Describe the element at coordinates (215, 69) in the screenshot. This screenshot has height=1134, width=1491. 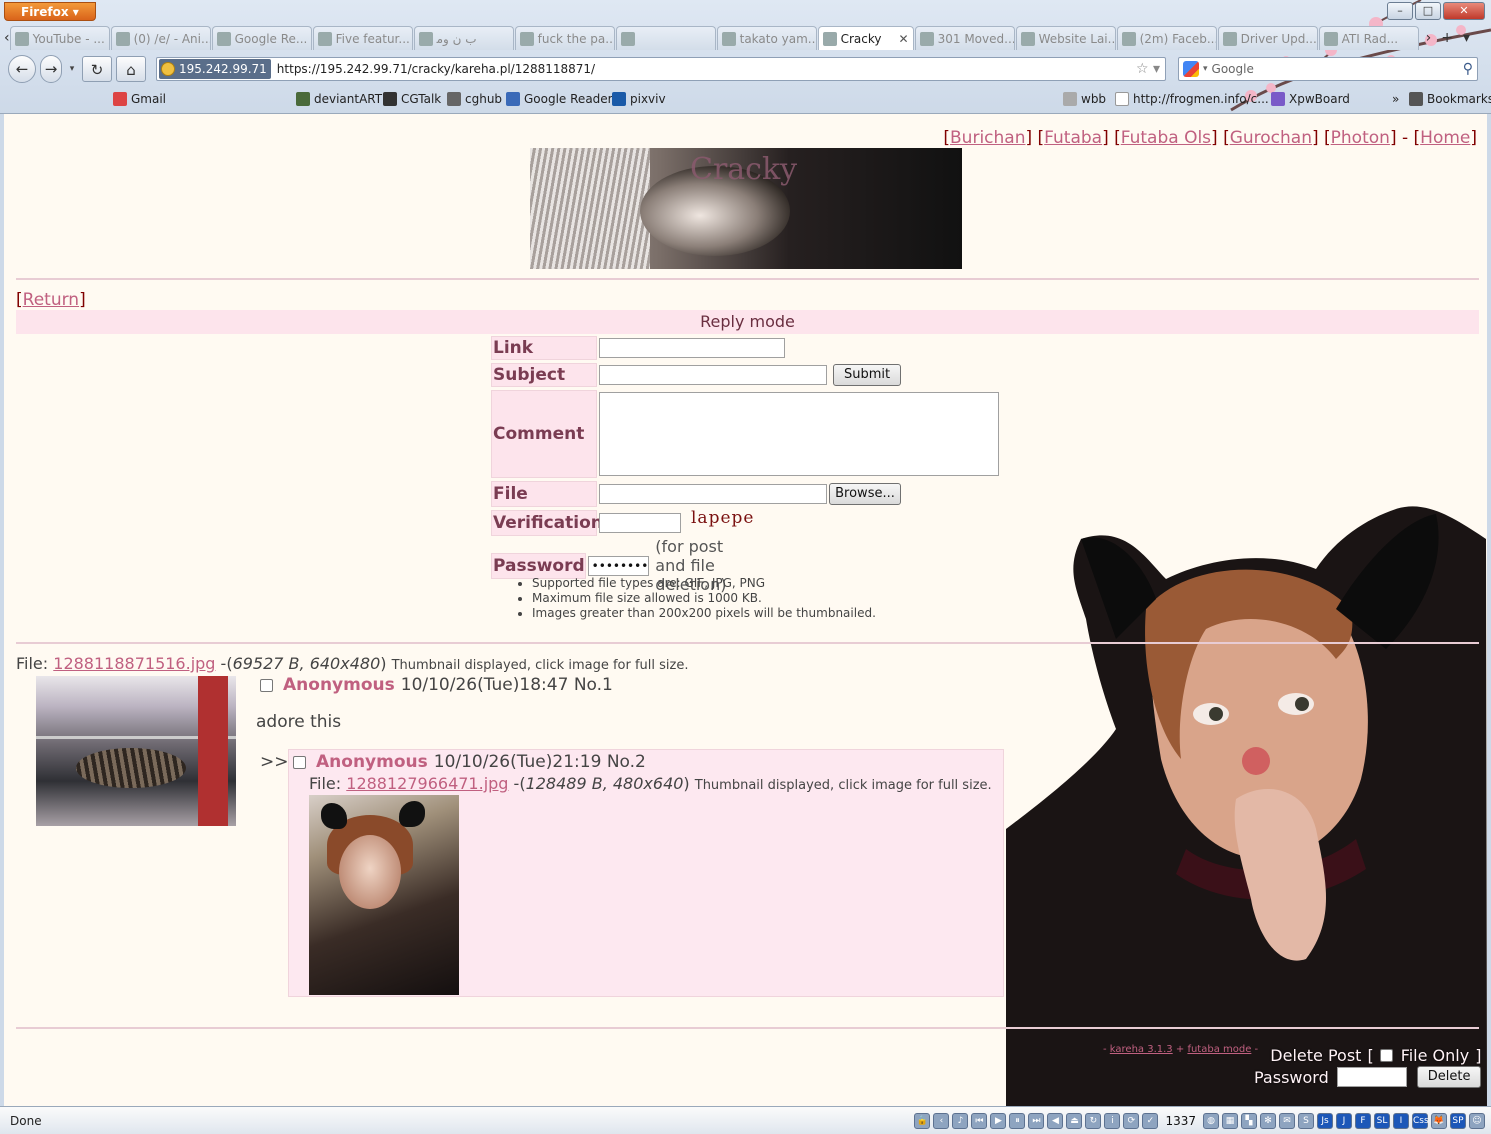
I see `site-identity-button: 195.242.99.71` at that location.